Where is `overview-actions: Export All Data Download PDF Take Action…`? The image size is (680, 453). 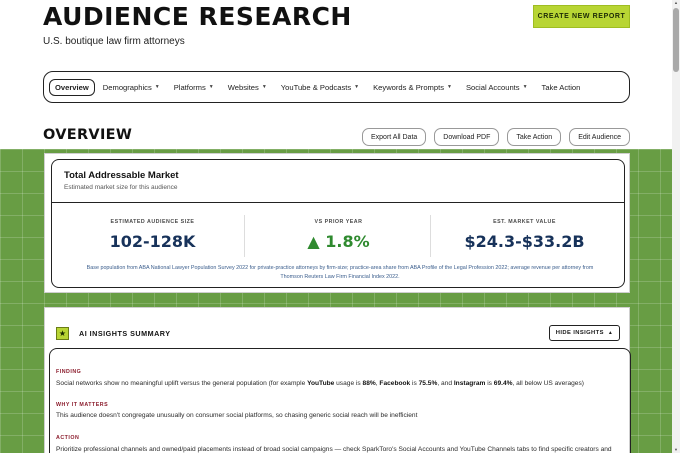 overview-actions: Export All Data Download PDF Take Action… is located at coordinates (495, 137).